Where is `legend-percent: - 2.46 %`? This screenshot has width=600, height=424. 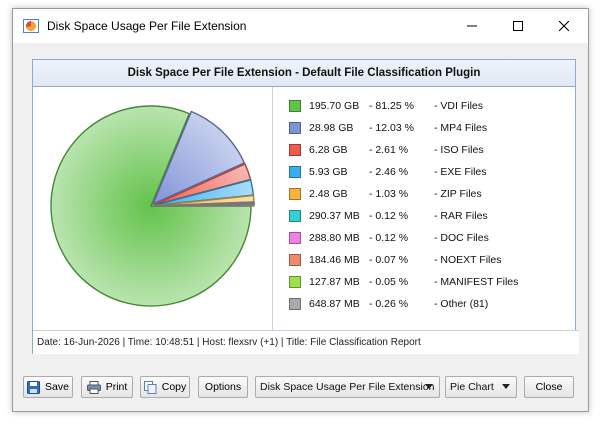 legend-percent: - 2.46 % is located at coordinates (389, 172).